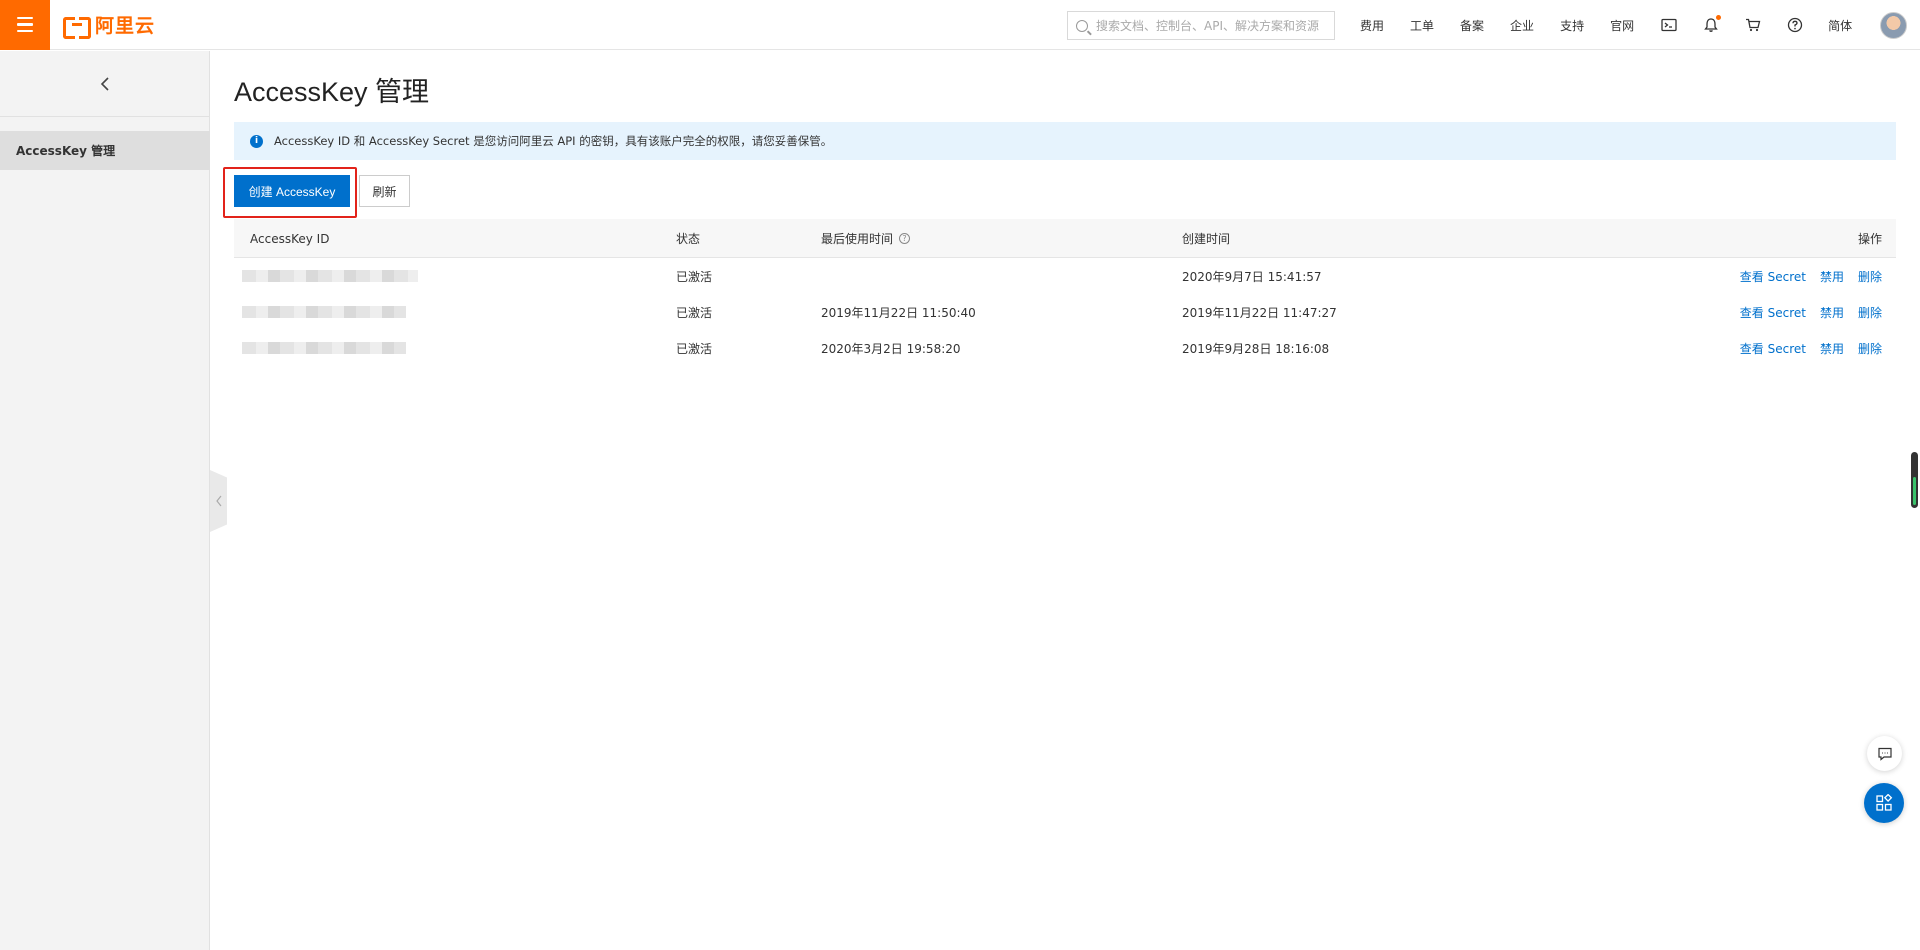  Describe the element at coordinates (1869, 239) in the screenshot. I see `col-actions: 操作` at that location.